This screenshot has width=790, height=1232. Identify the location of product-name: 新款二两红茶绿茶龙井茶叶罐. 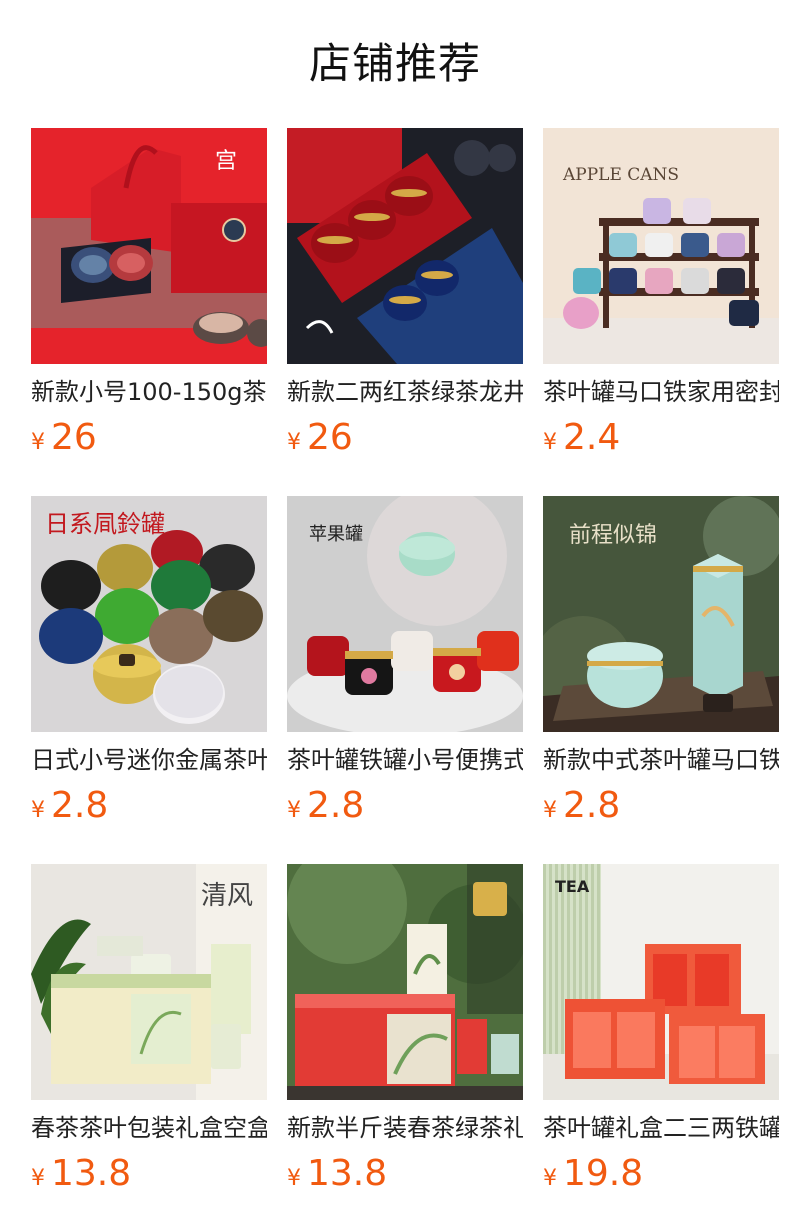
(405, 392).